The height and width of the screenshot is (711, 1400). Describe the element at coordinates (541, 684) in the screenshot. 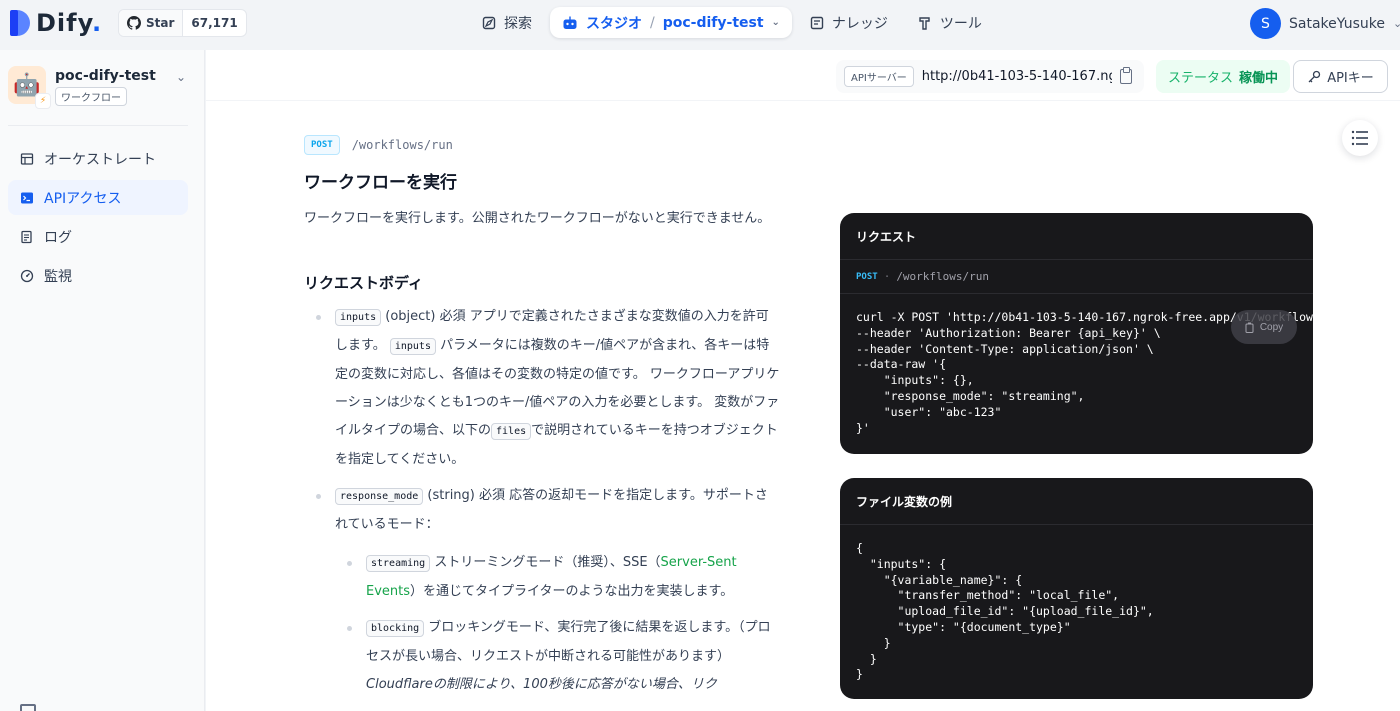

I see `mode-note: Cloudflareの制限により、100秒後に応答がない場合、リク` at that location.